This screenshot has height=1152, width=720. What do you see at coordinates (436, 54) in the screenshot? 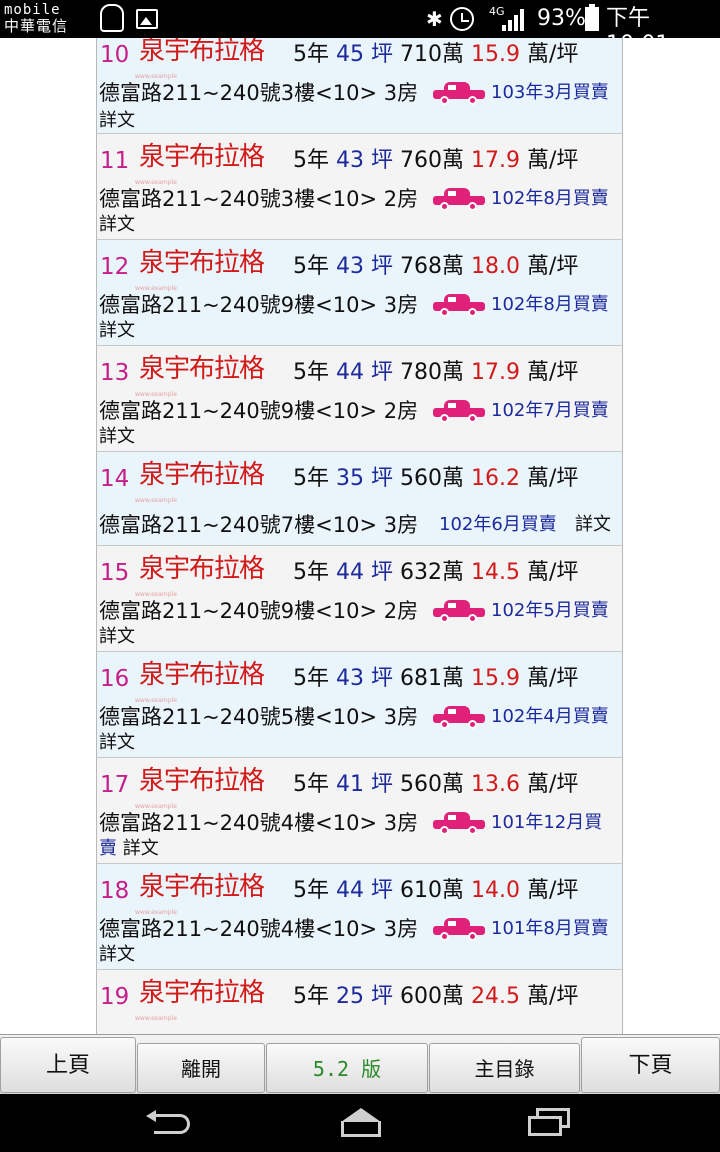
I see `listing-summary: 5年 45 坪 710萬 15.9 萬/坪` at bounding box center [436, 54].